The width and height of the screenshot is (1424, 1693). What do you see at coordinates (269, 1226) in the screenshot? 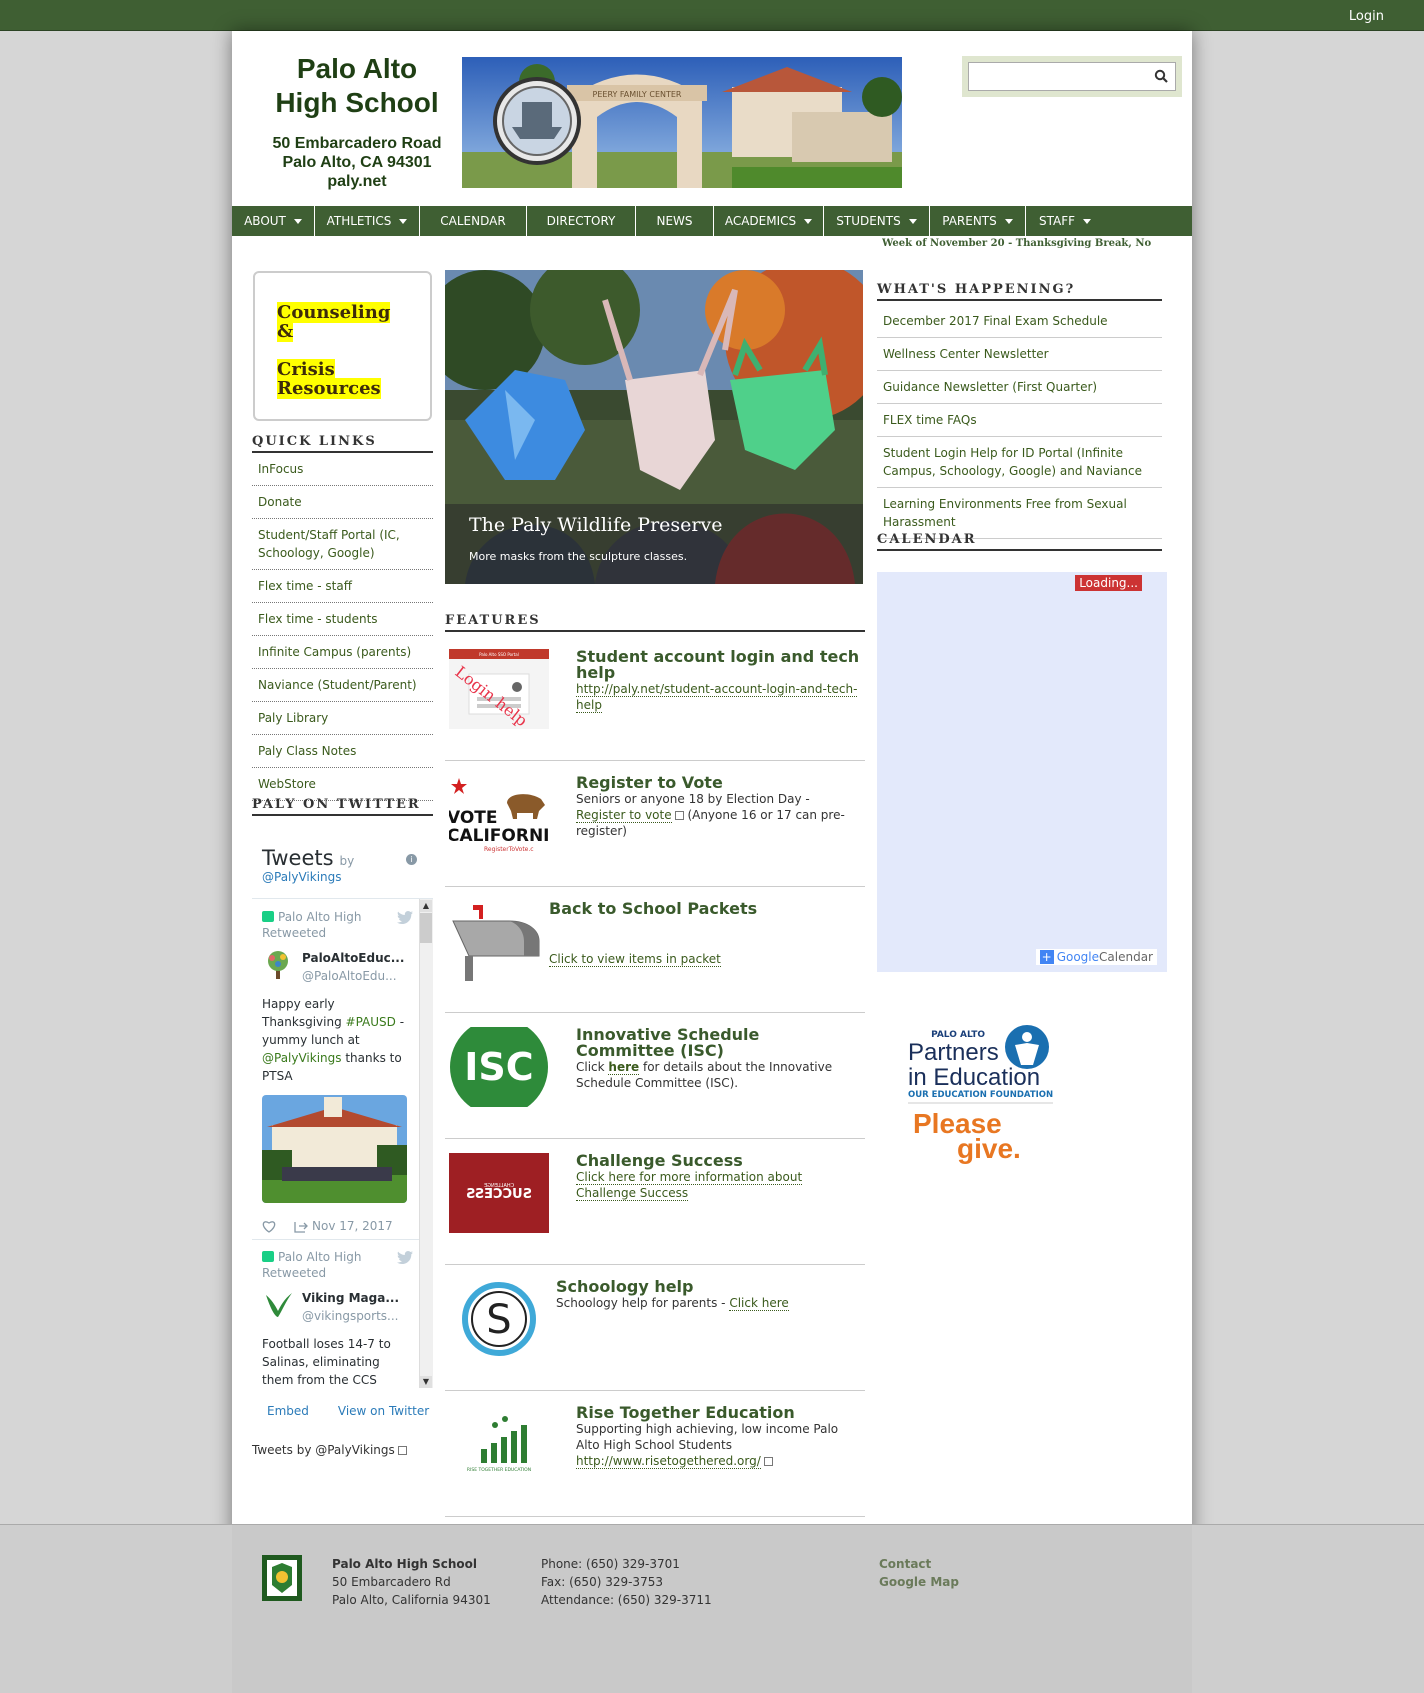
I see `heart-icon` at bounding box center [269, 1226].